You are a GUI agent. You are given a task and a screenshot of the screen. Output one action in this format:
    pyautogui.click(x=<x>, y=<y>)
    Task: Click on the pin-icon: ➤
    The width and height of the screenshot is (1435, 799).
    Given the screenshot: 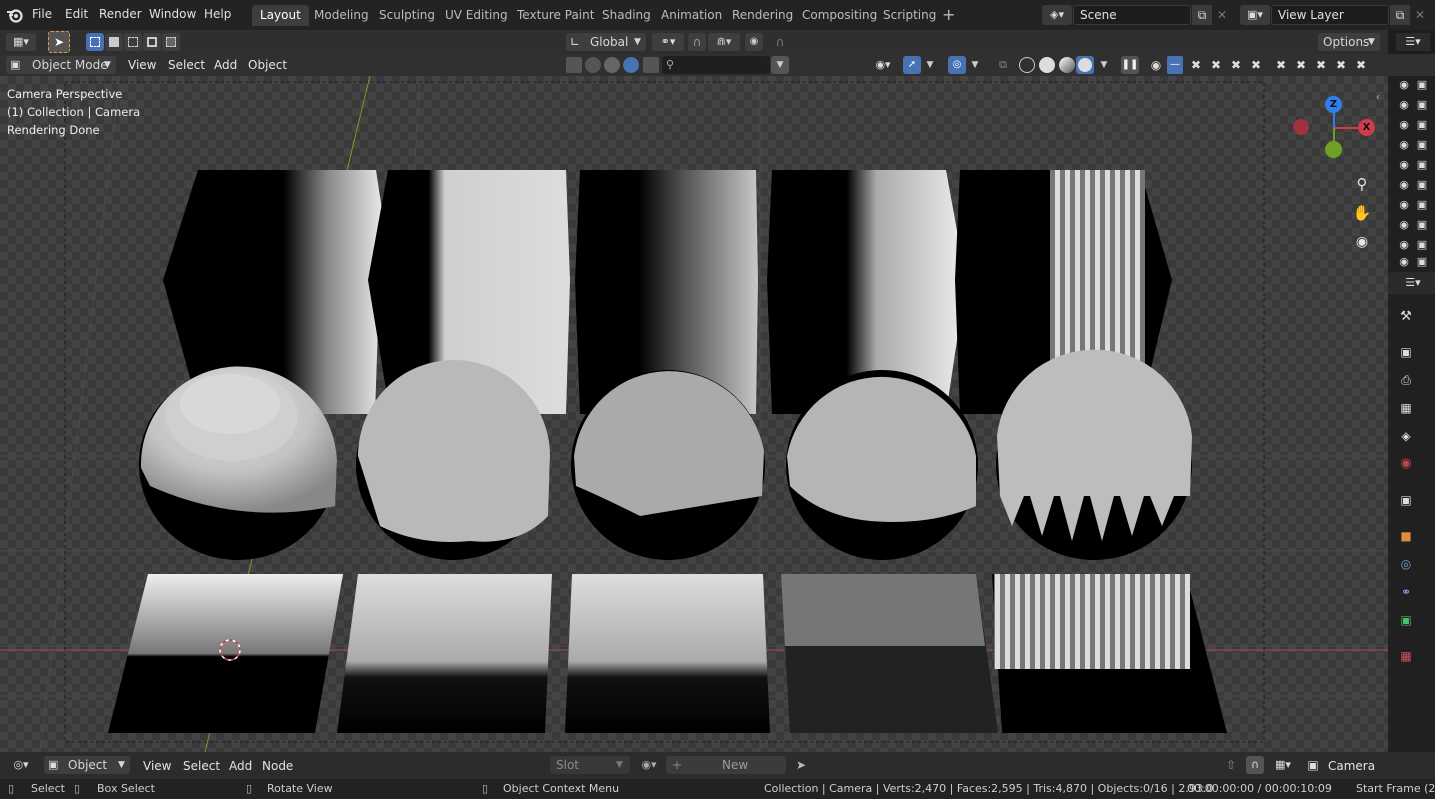 What is the action you would take?
    pyautogui.click(x=801, y=765)
    